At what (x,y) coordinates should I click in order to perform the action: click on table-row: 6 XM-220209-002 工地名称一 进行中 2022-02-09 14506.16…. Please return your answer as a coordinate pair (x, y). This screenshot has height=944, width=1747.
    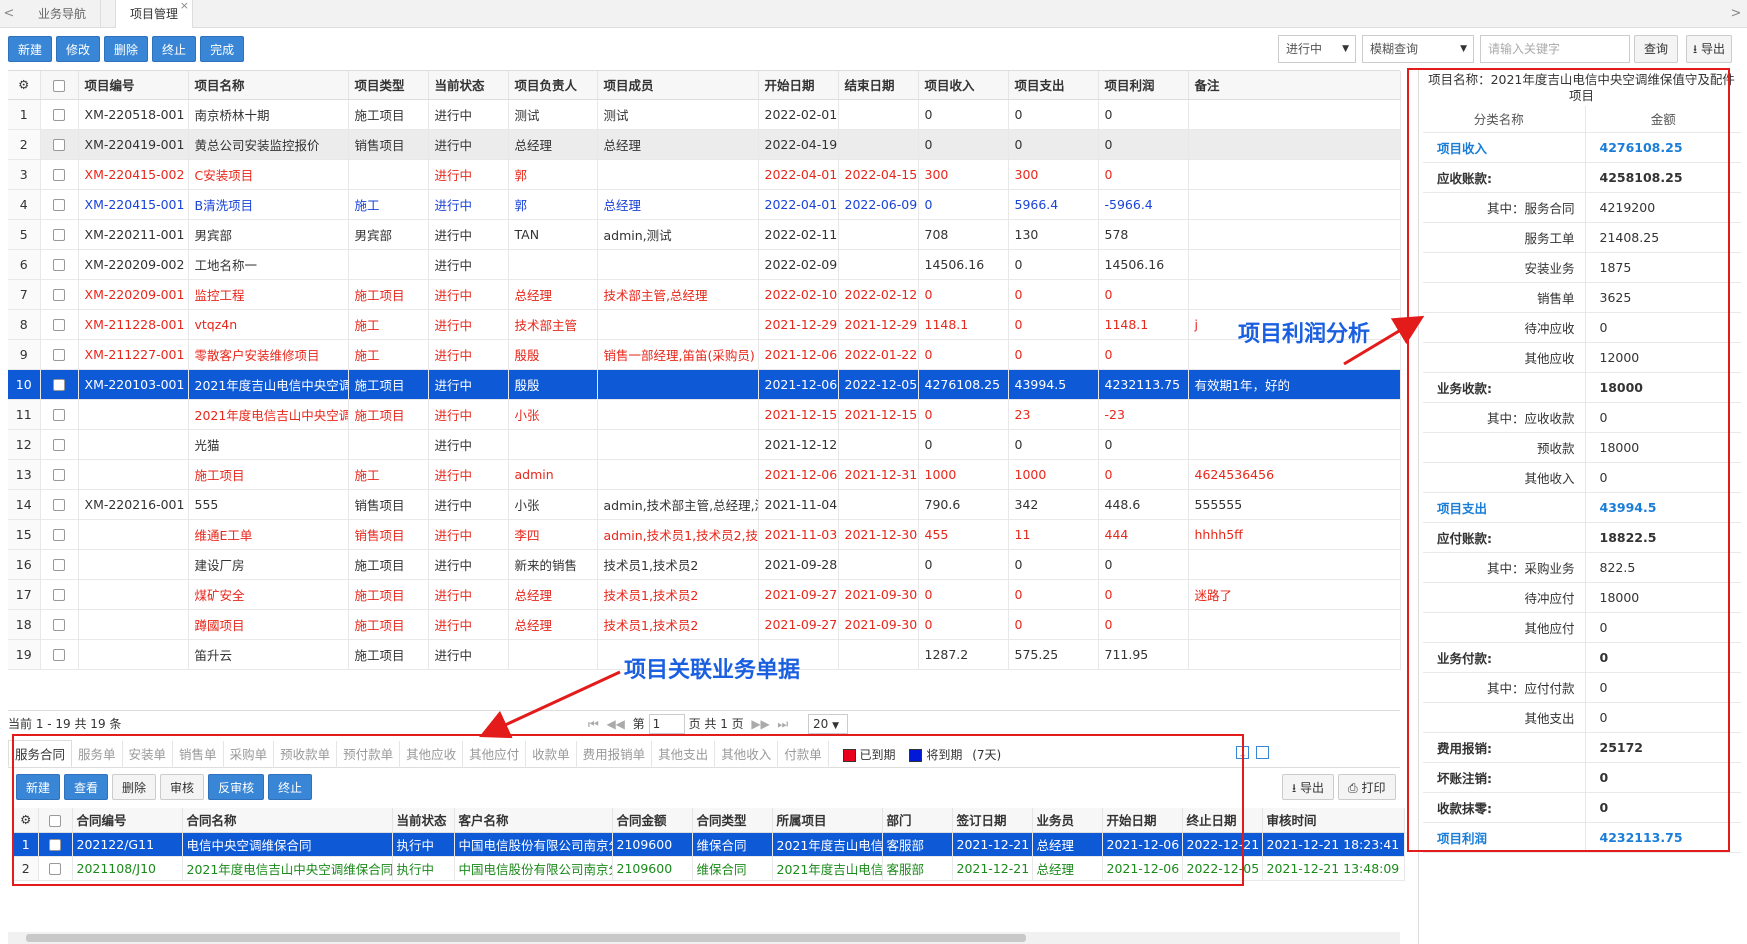
    Looking at the image, I should click on (704, 264).